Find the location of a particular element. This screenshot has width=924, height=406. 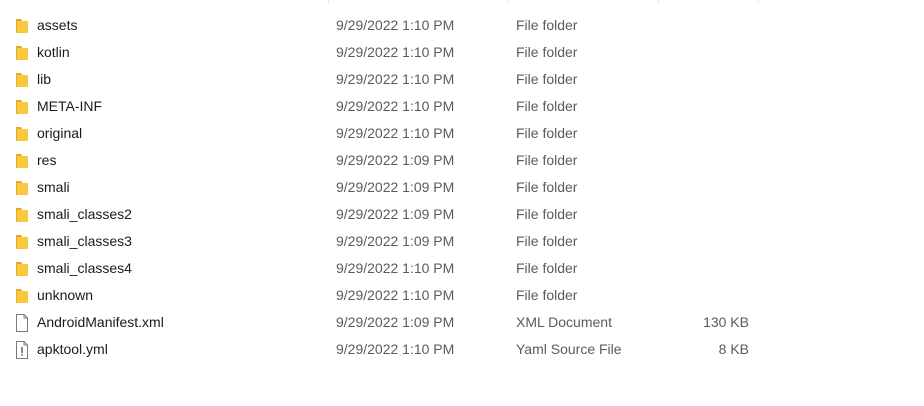

yaml-file-icon is located at coordinates (22, 349).